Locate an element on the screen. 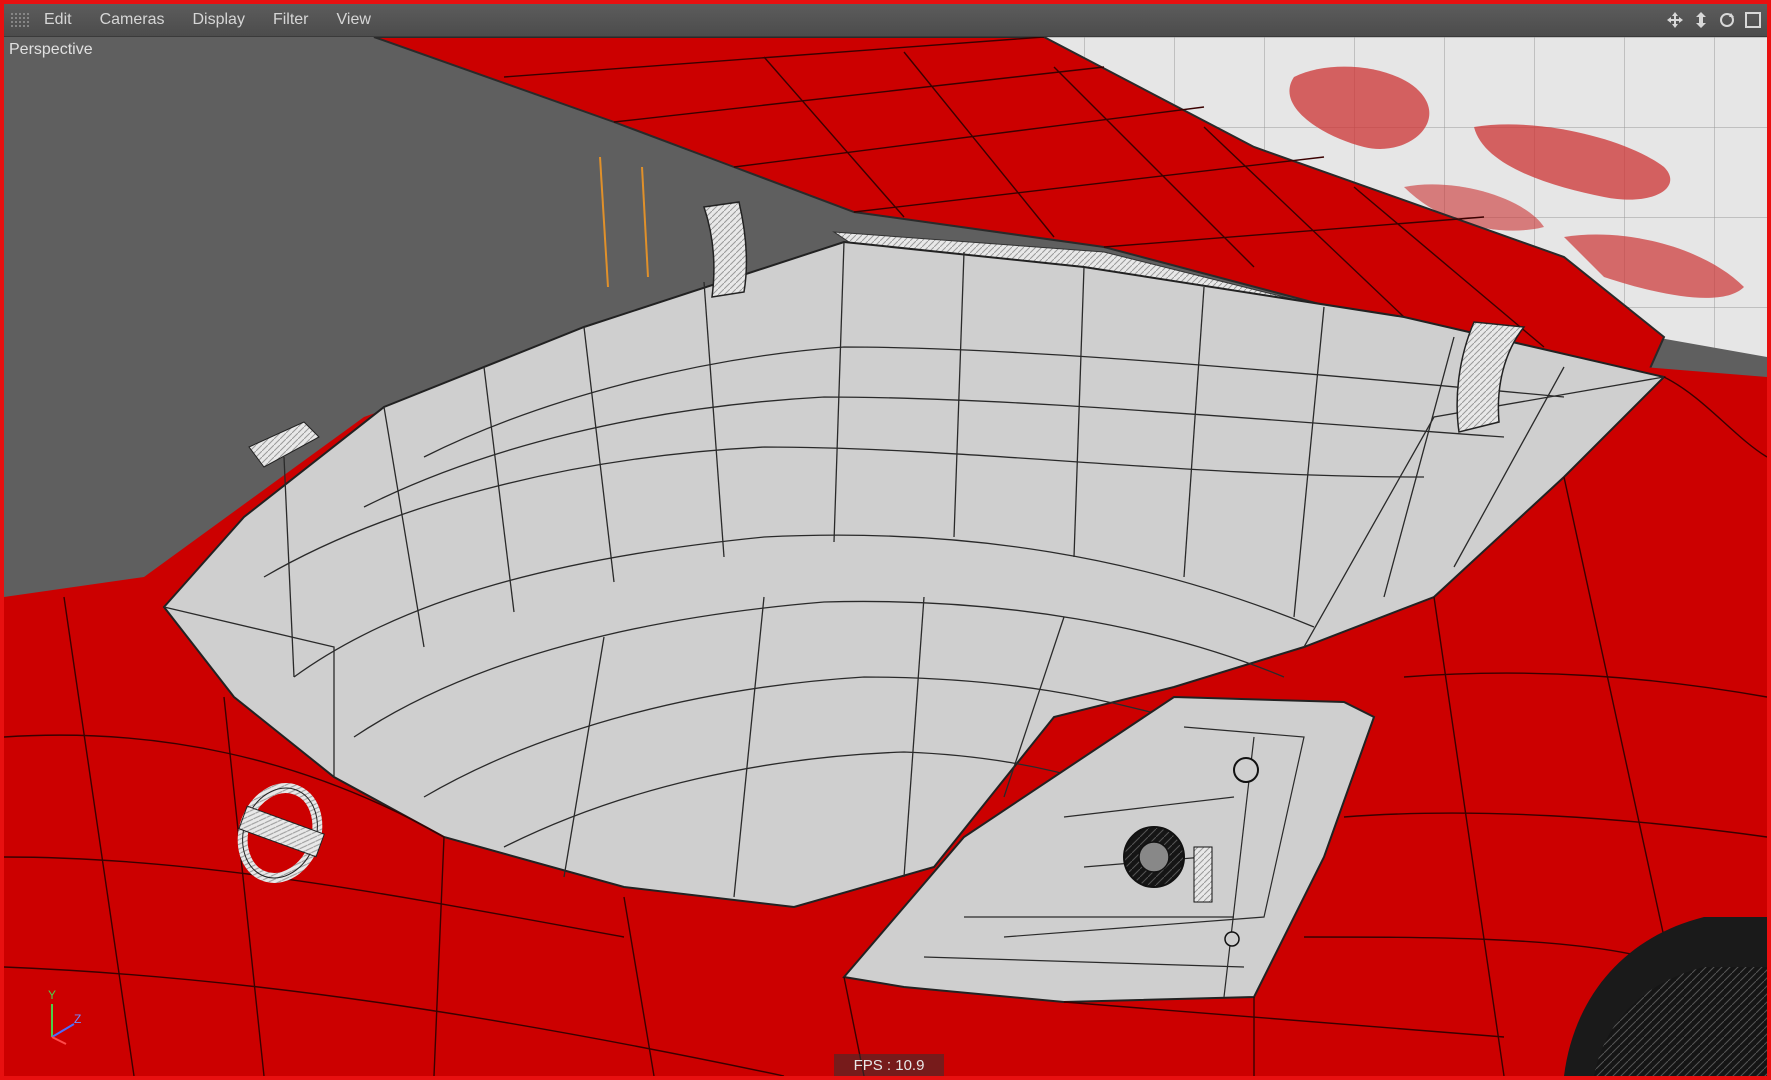 The image size is (1771, 1080). move-icon is located at coordinates (1675, 20).